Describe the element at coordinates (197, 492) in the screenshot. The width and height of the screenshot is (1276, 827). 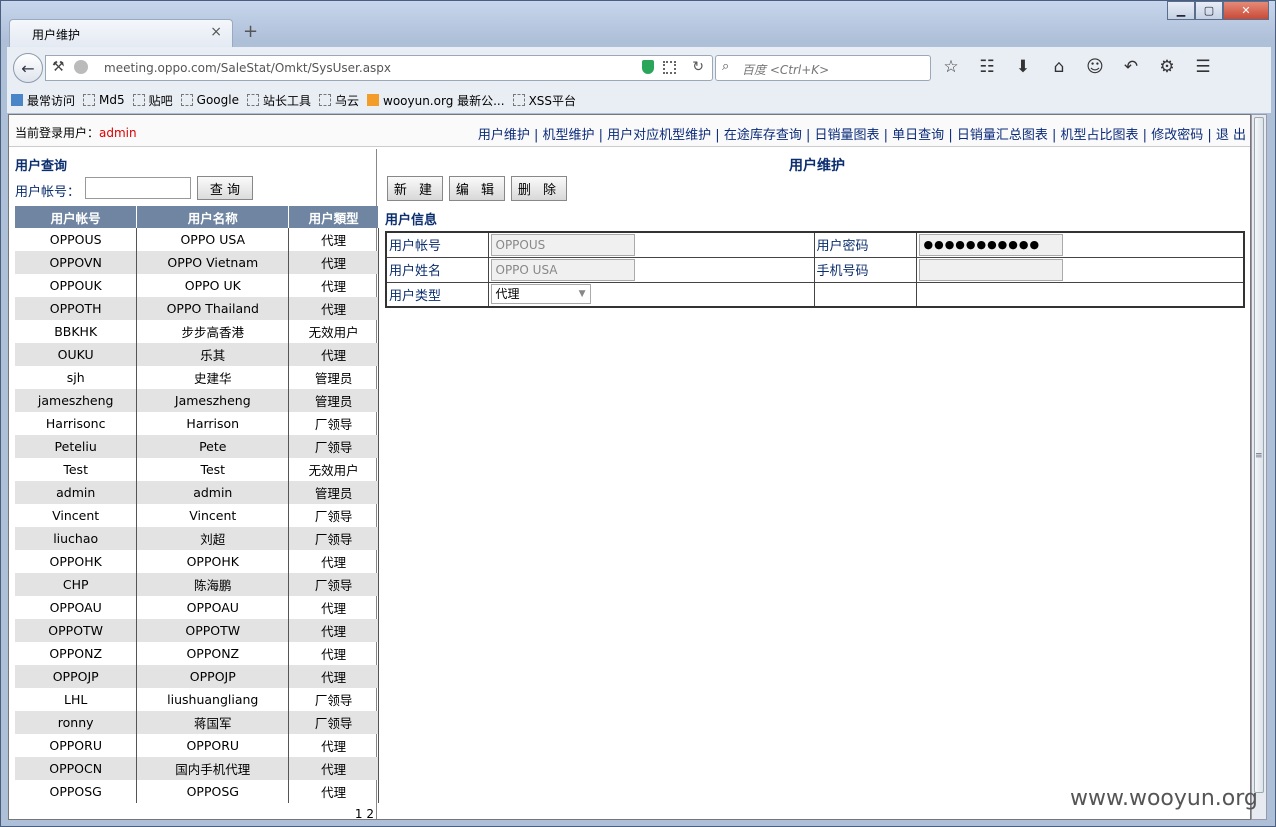
I see `table-row: admin admin 管理员` at that location.